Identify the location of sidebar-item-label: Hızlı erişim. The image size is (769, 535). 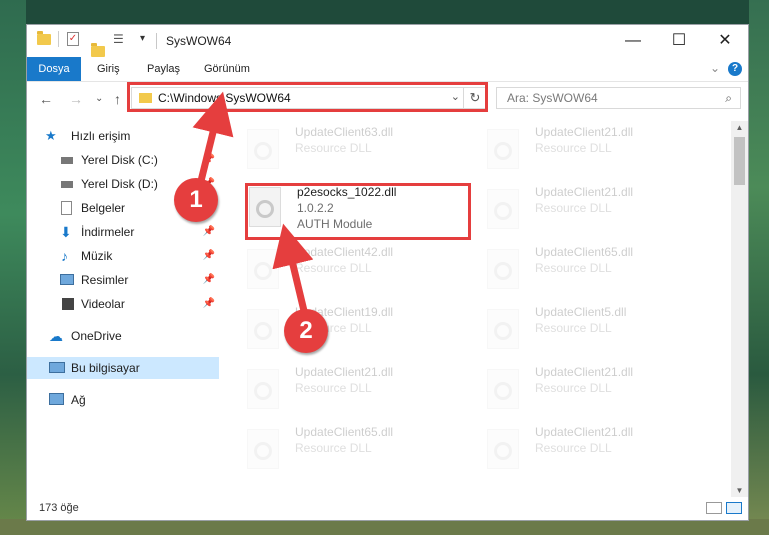
(101, 136).